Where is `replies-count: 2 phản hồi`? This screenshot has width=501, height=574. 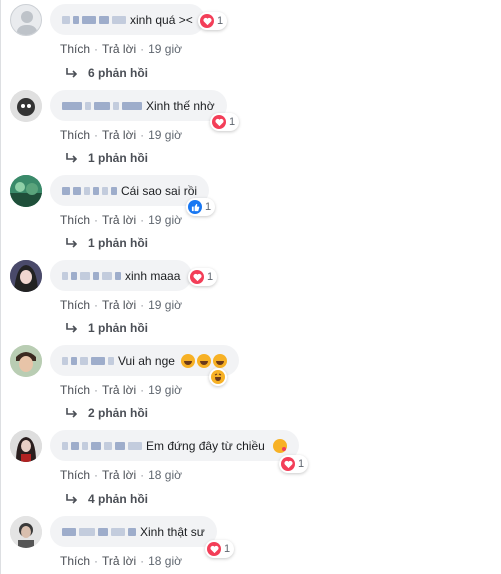
replies-count: 2 phản hồi is located at coordinates (118, 413).